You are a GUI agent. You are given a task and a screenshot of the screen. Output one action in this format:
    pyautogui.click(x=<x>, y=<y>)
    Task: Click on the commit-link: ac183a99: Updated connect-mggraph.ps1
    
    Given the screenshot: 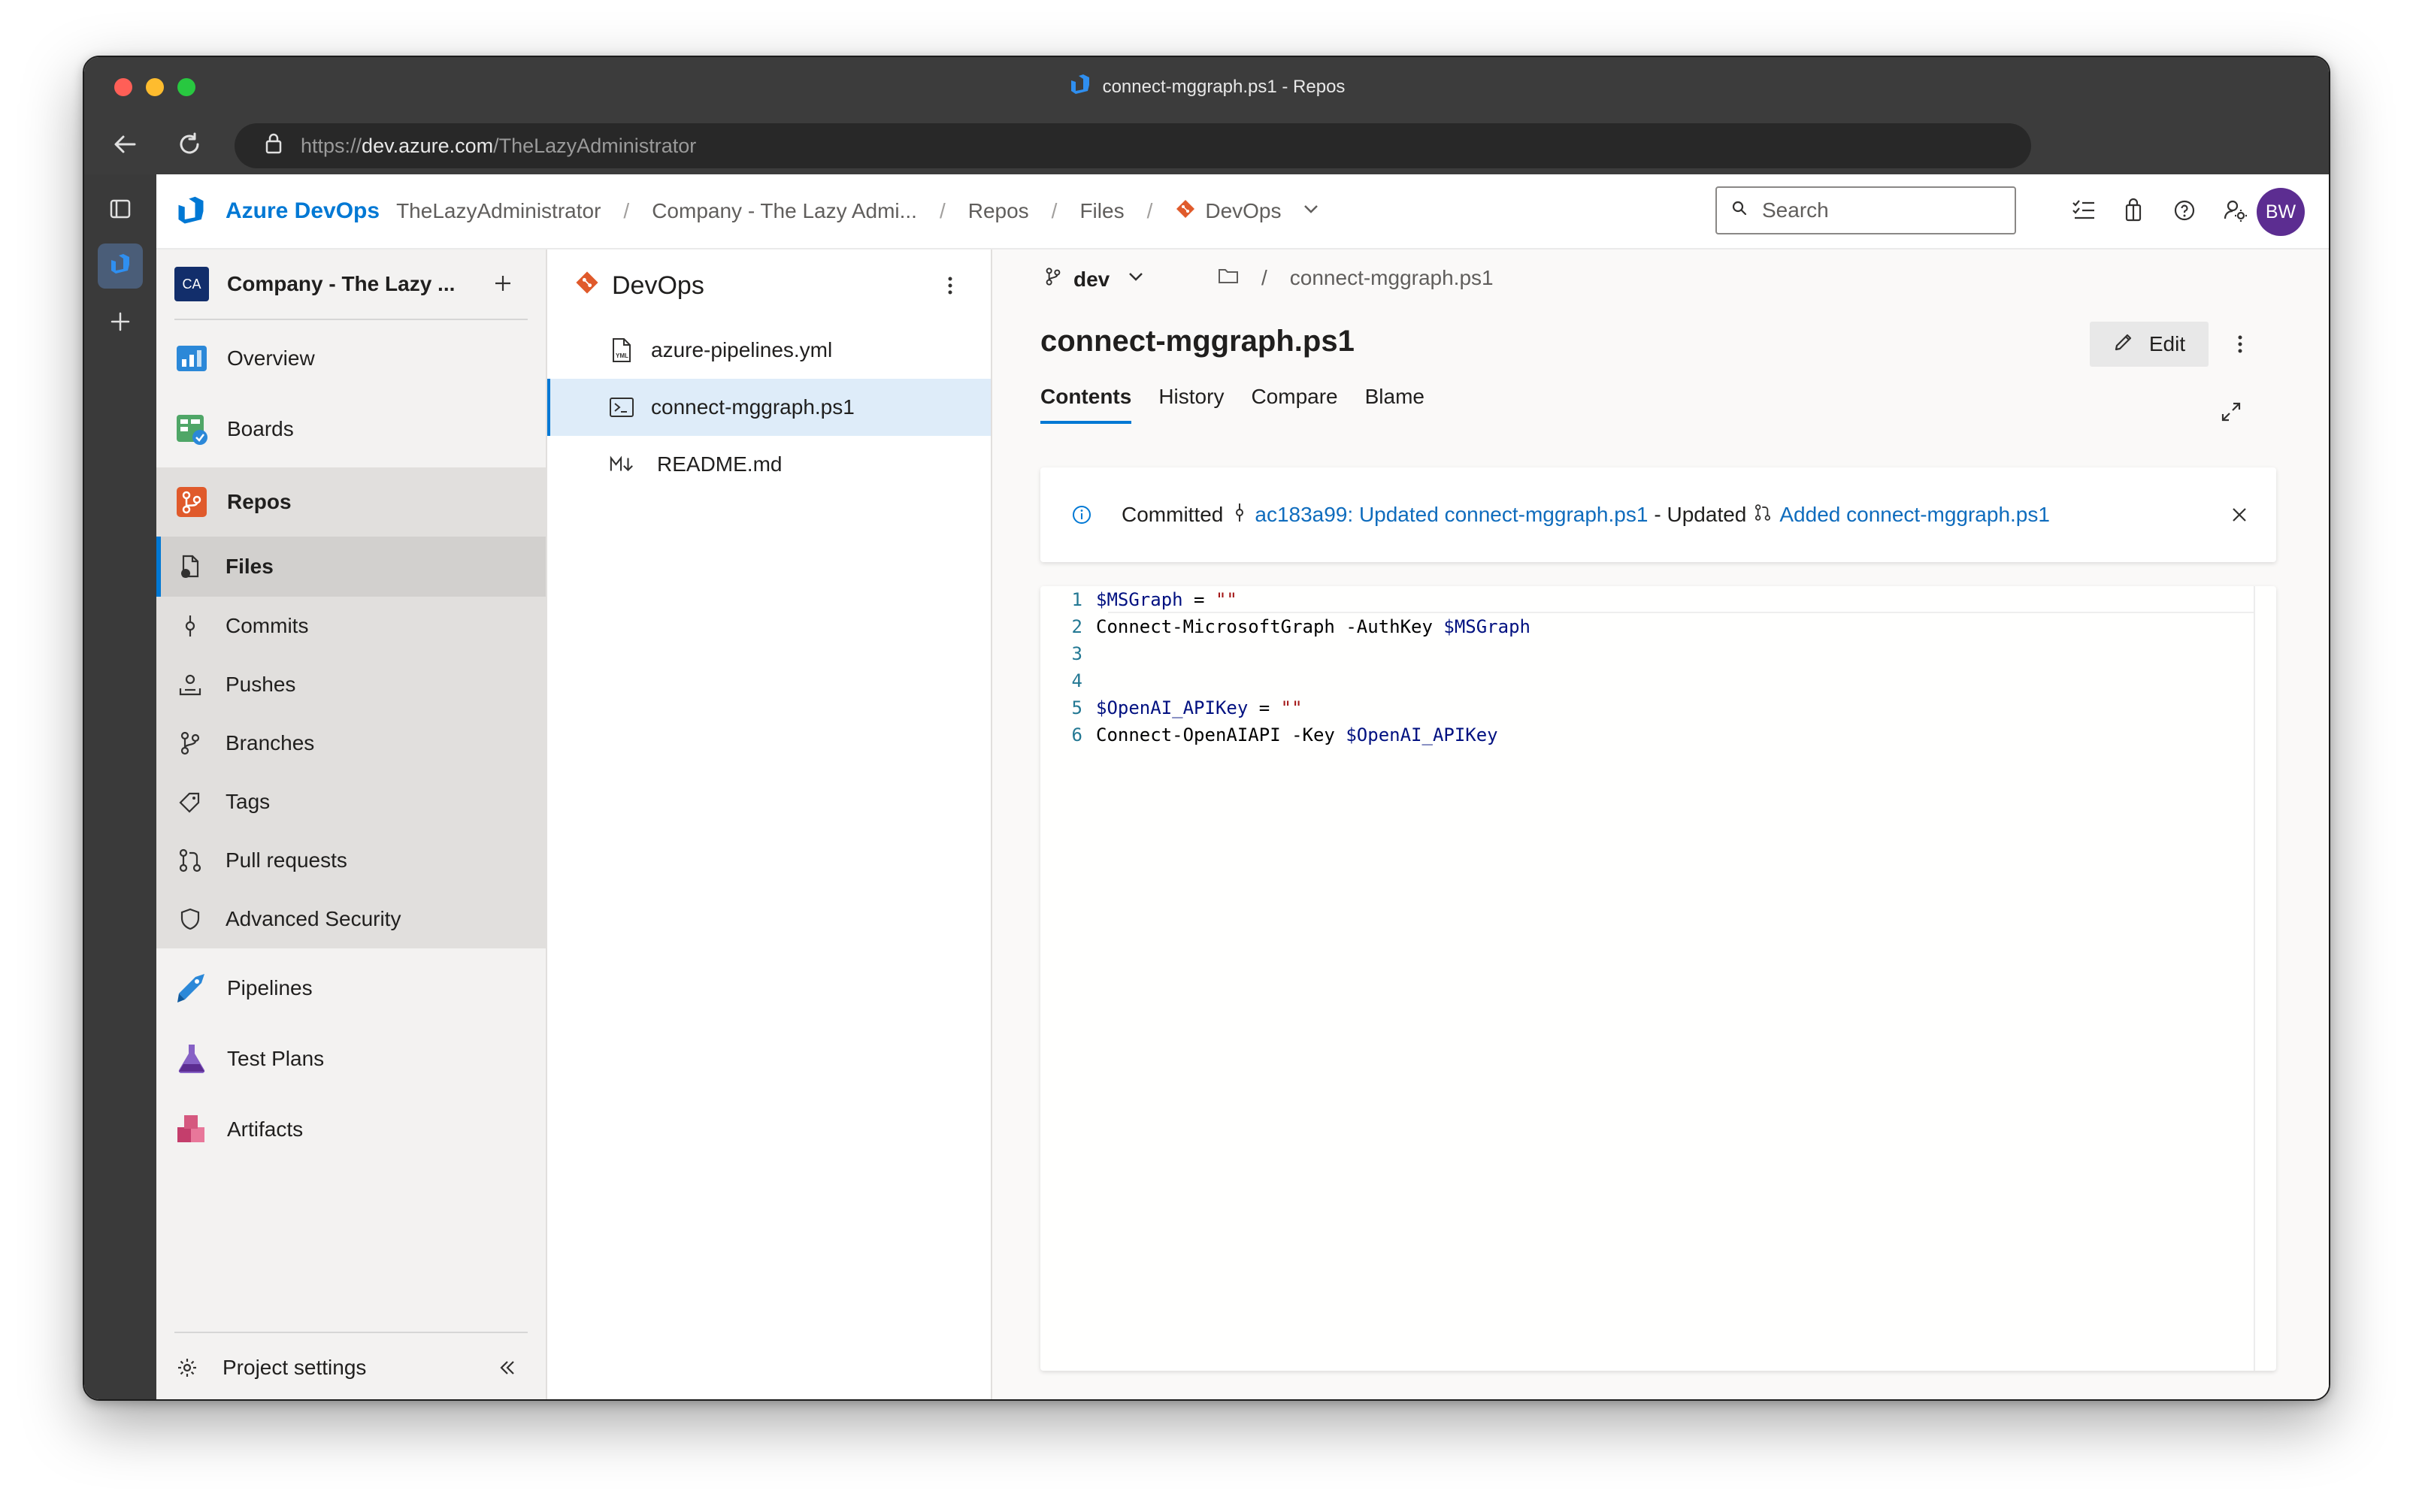 What is the action you would take?
    pyautogui.click(x=1451, y=515)
    